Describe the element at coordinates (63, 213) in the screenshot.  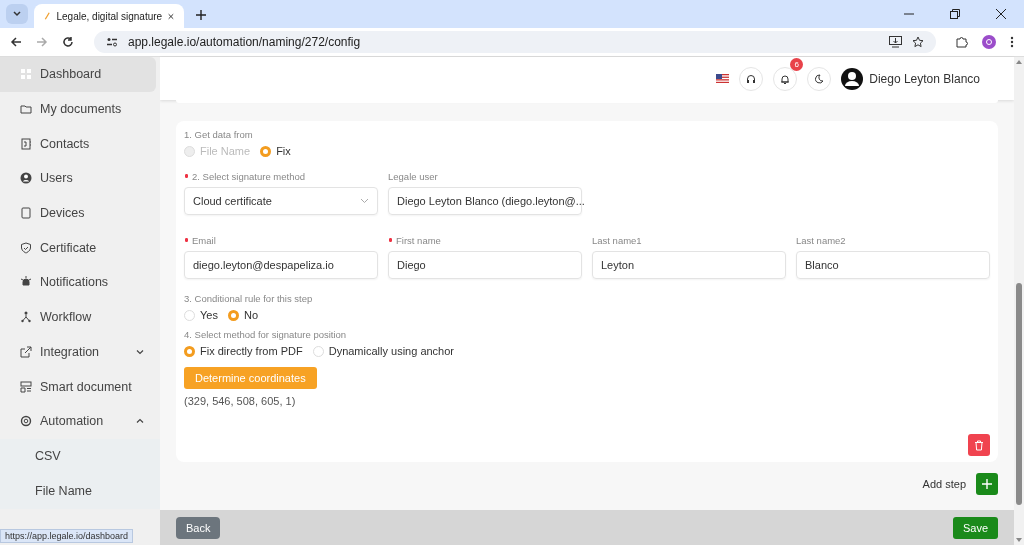
I see `sidebar-label: Devices` at that location.